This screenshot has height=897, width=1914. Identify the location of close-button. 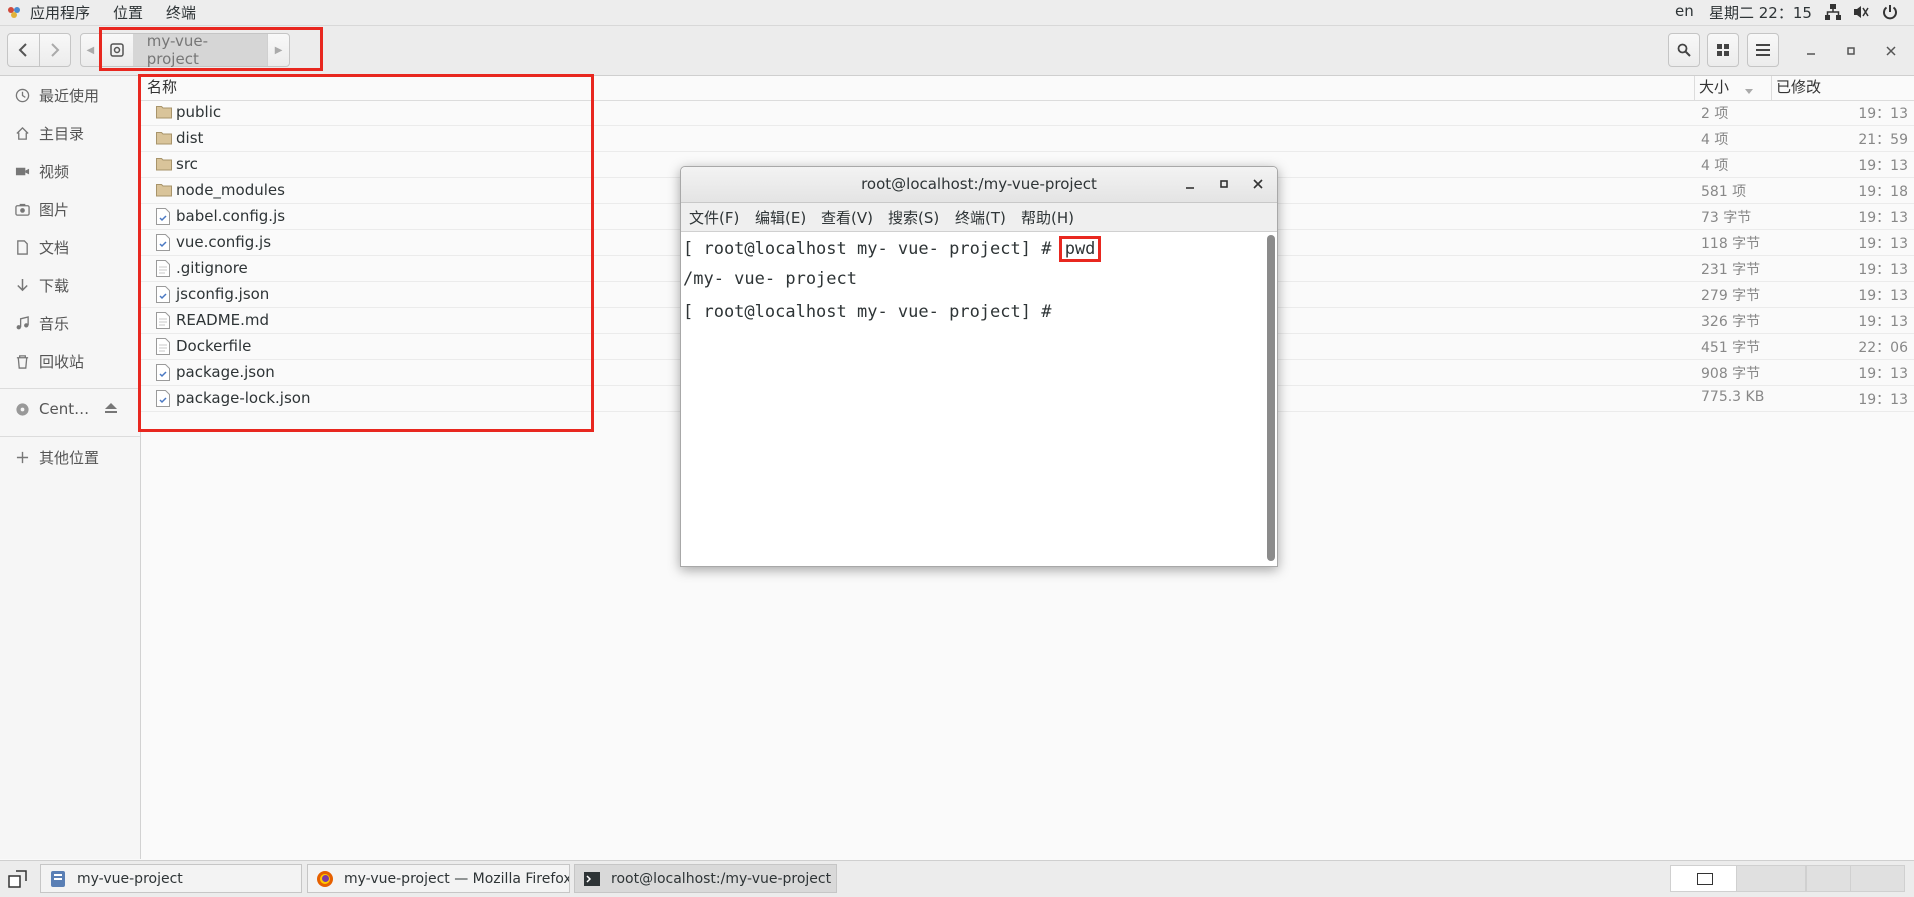
(1891, 51).